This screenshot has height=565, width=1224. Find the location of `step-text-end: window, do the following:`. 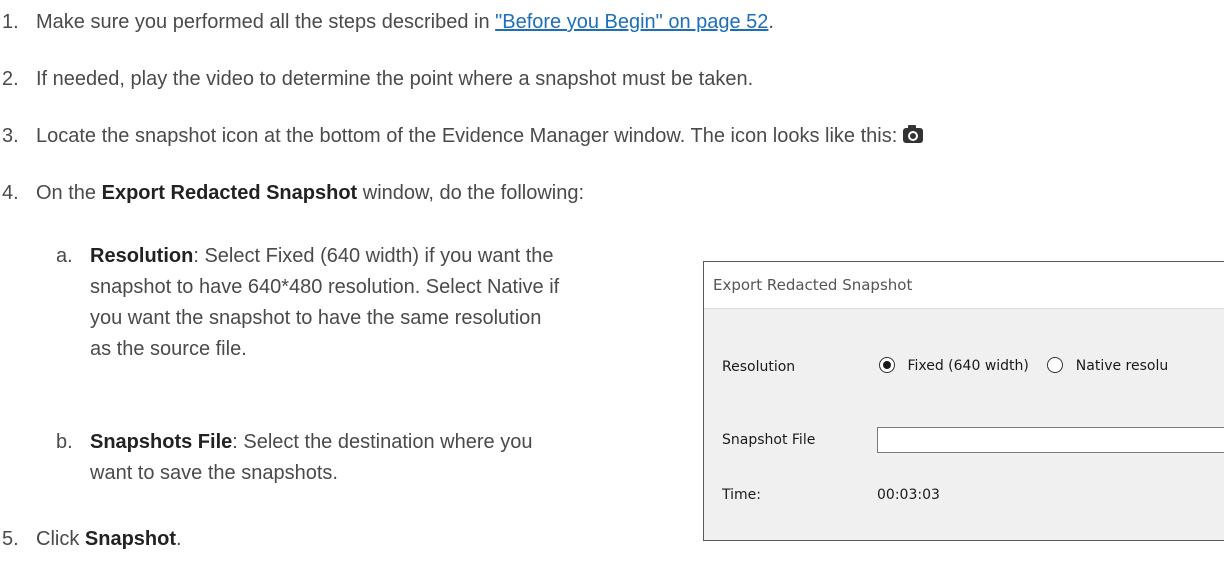

step-text-end: window, do the following: is located at coordinates (471, 193).